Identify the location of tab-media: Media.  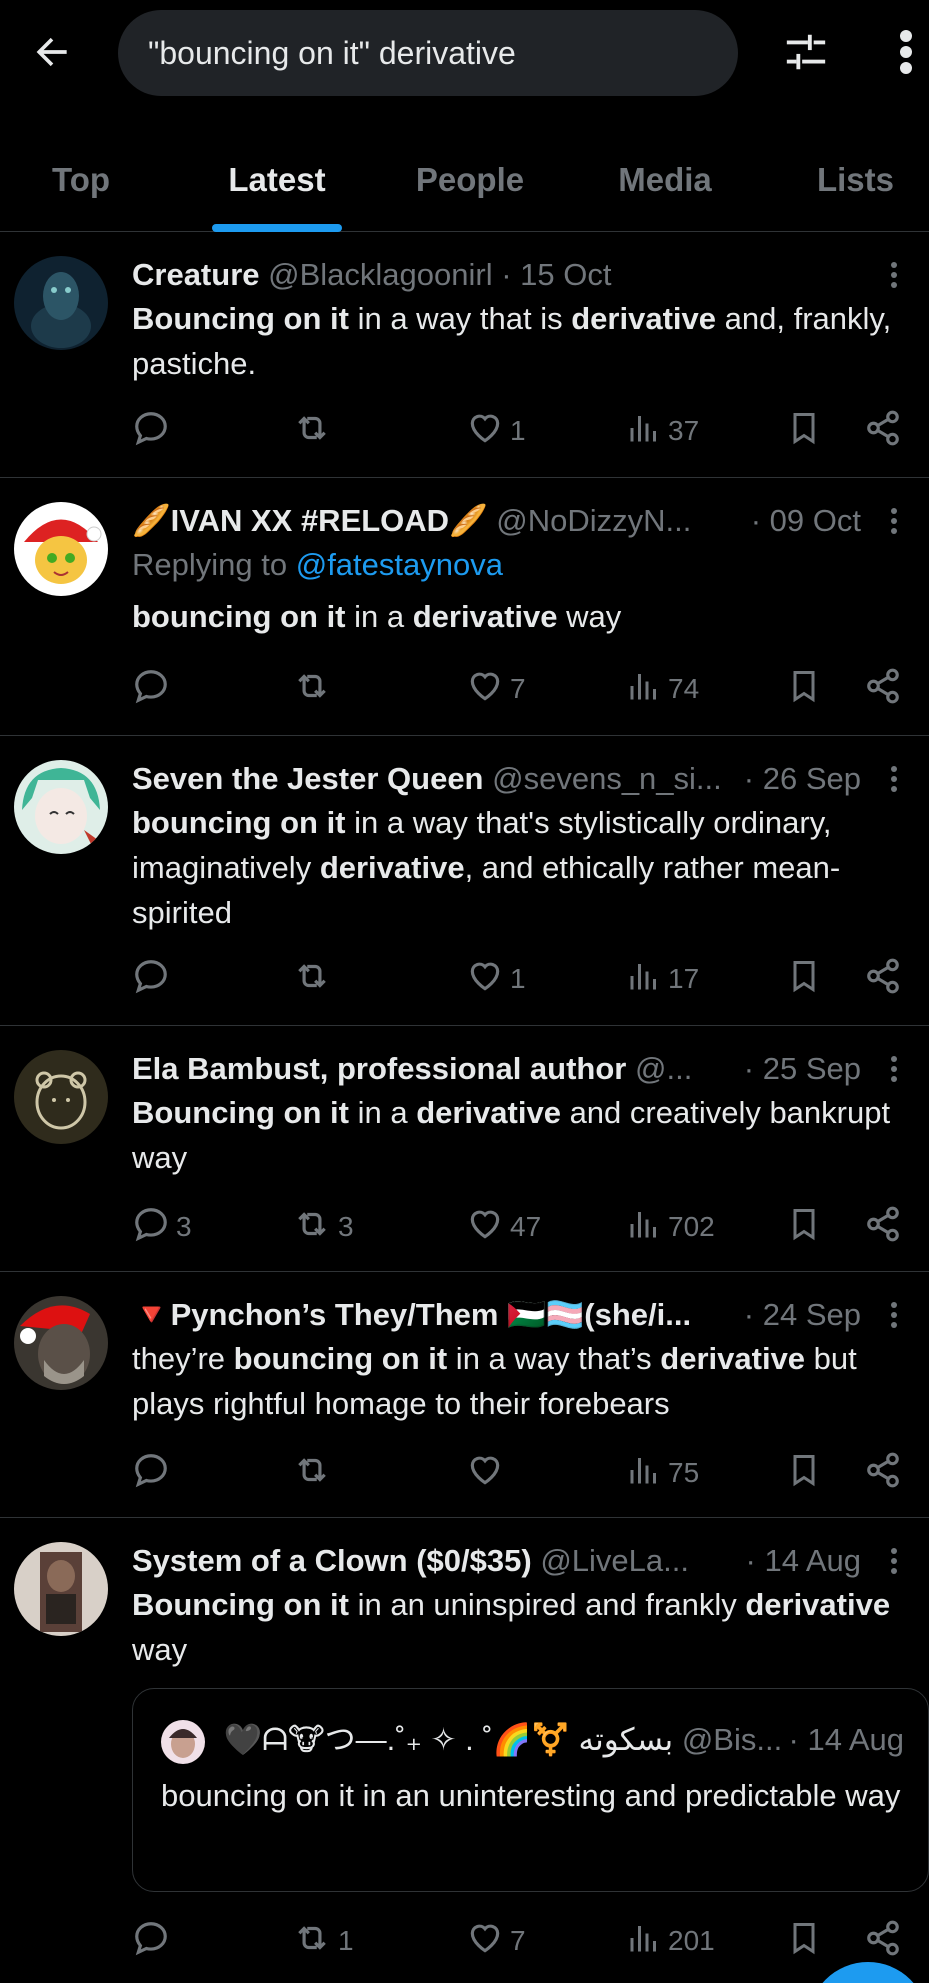
(665, 180).